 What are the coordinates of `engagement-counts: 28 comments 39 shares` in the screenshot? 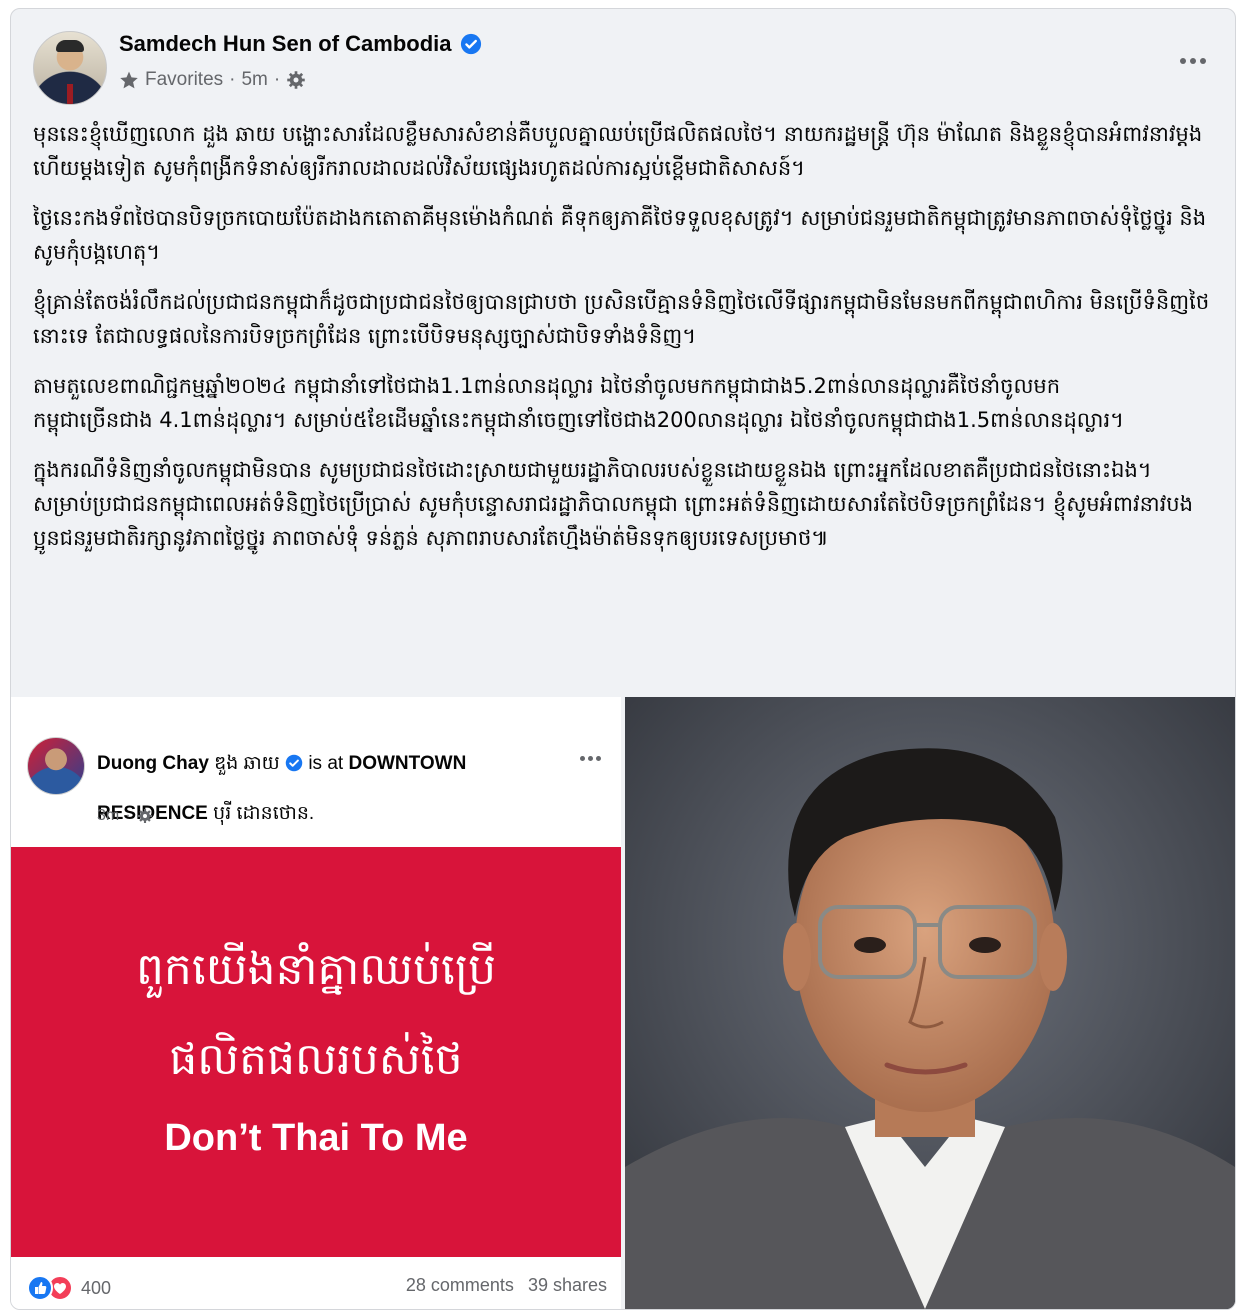 It's located at (506, 1285).